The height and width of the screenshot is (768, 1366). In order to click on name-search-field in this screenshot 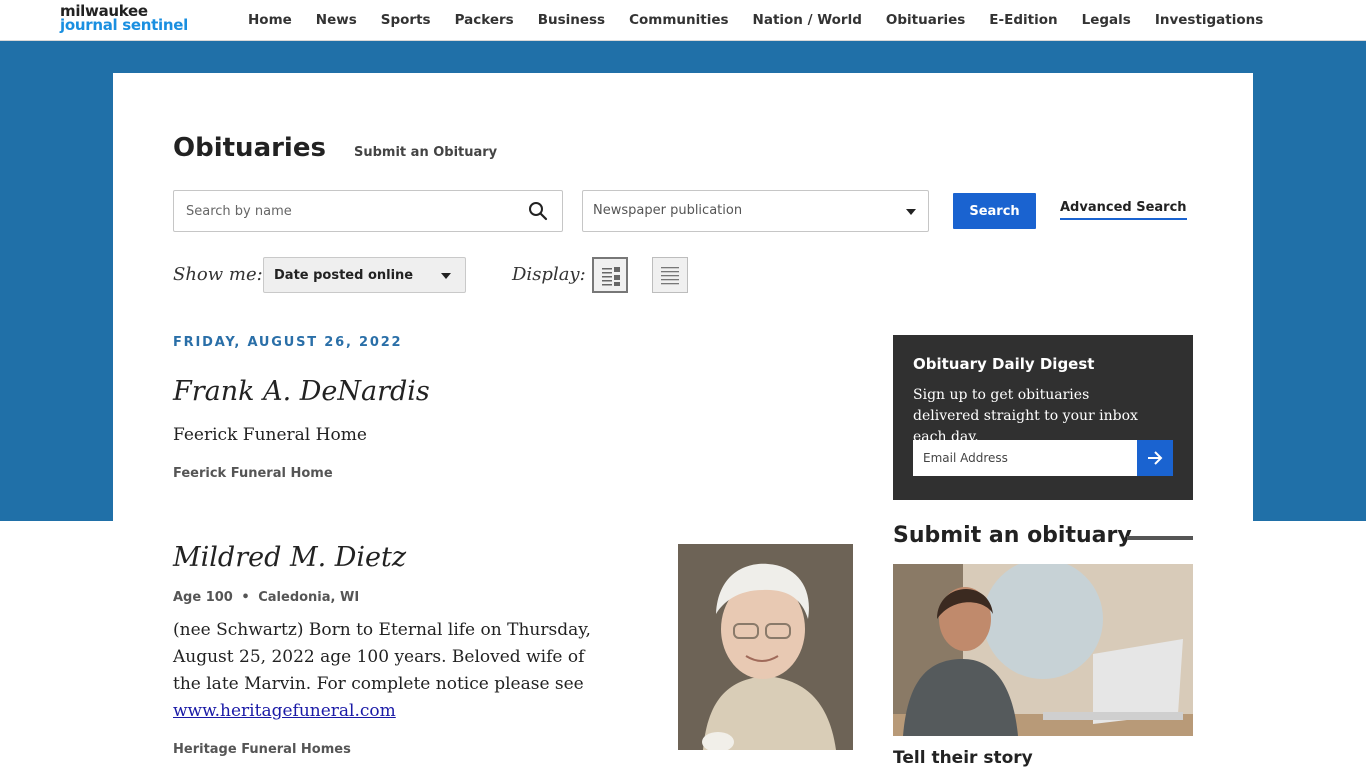, I will do `click(368, 211)`.